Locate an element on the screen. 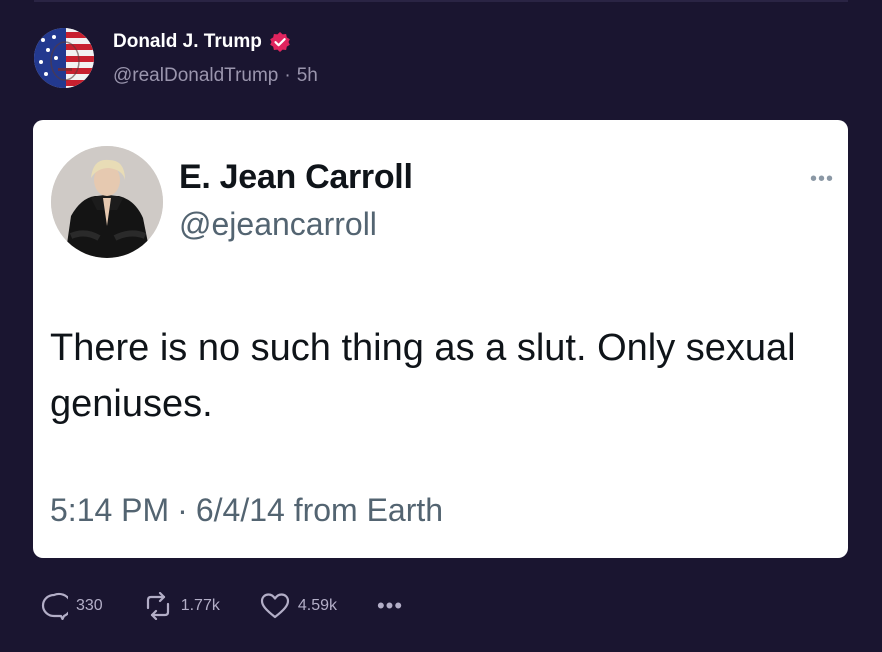 This screenshot has width=882, height=652. author-avatar is located at coordinates (64, 58).